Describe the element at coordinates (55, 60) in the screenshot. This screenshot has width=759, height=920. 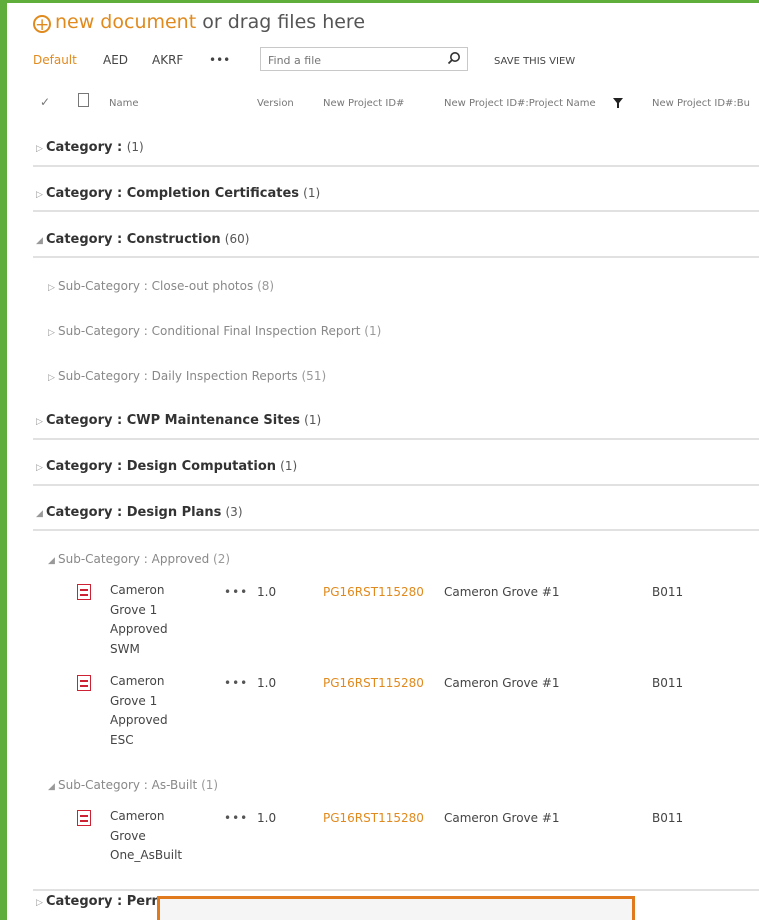
I see `view-default: Default` at that location.